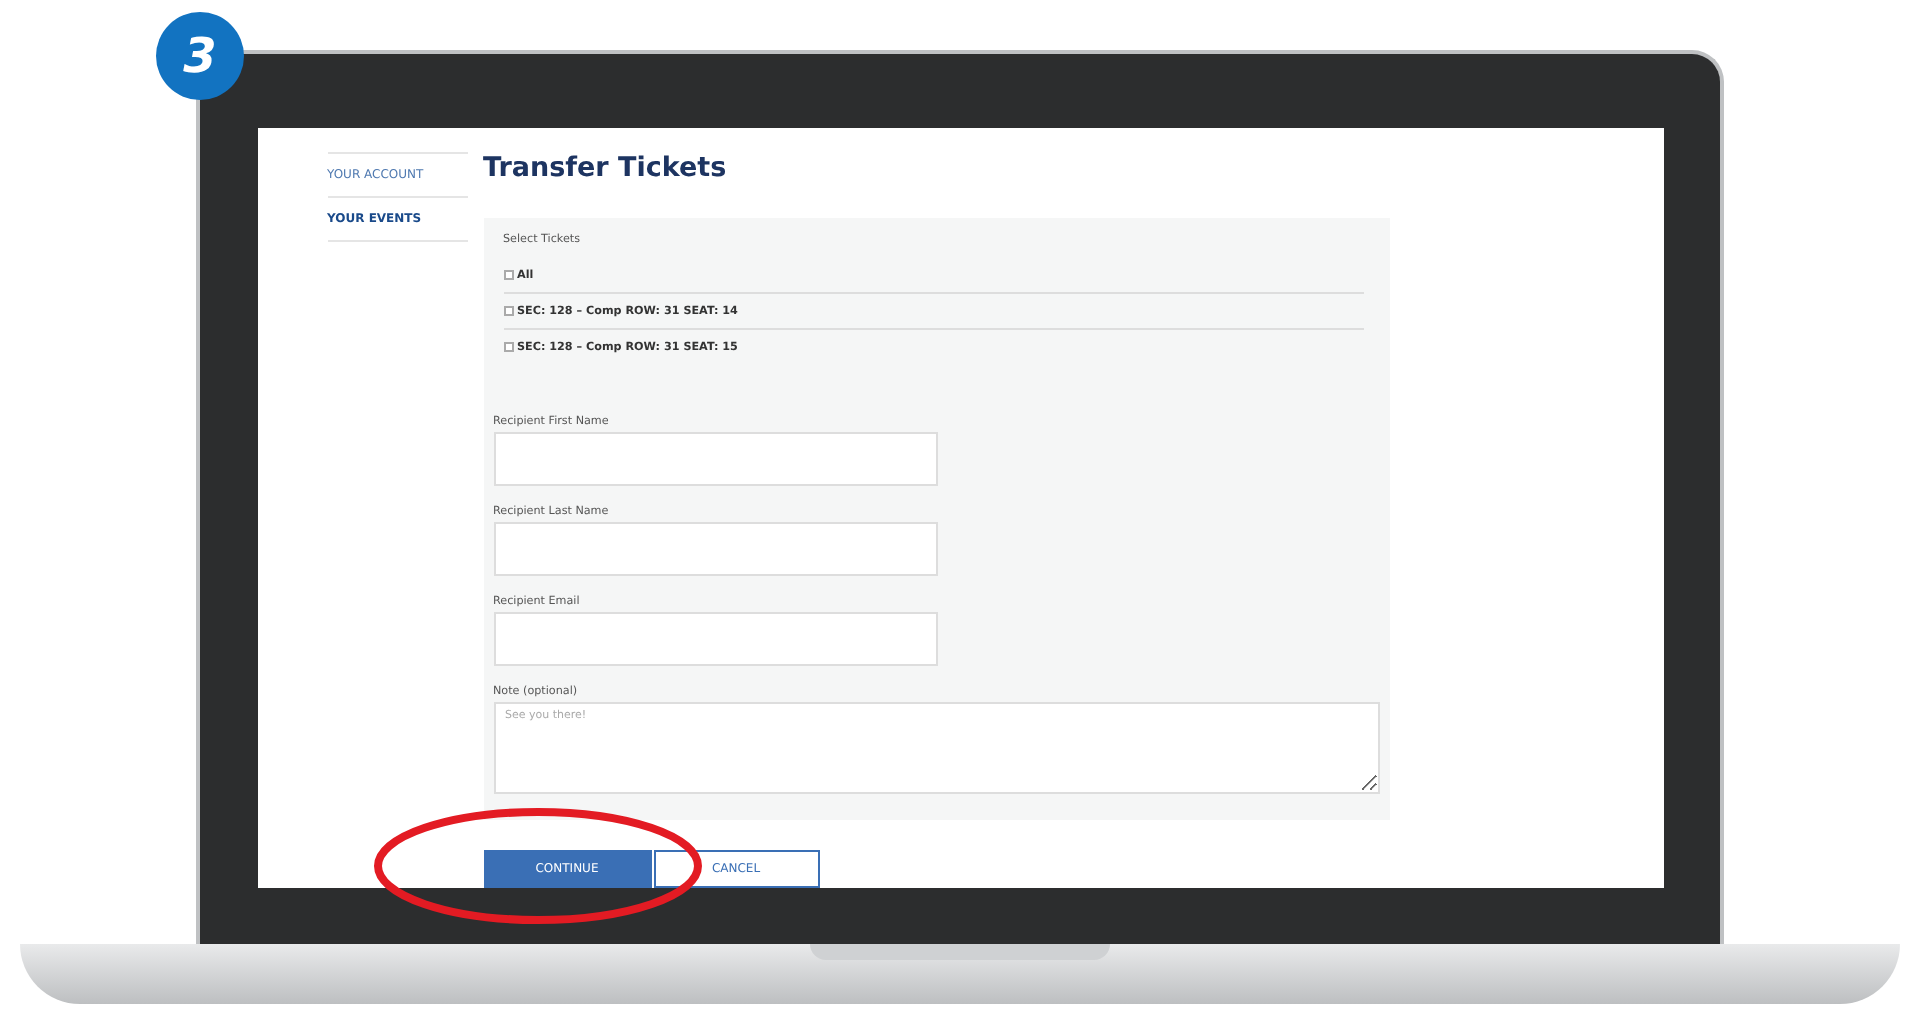 This screenshot has height=1012, width=1918. What do you see at coordinates (200, 56) in the screenshot?
I see `step-badge: 3` at bounding box center [200, 56].